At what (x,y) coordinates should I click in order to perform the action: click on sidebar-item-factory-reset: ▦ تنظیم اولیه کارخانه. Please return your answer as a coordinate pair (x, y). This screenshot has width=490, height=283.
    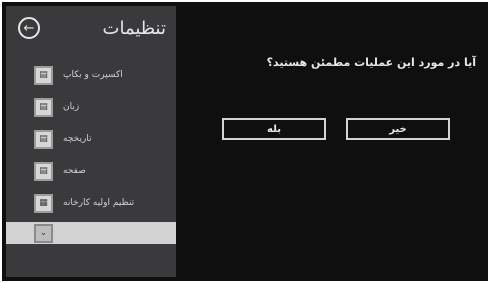
    Looking at the image, I should click on (91, 203).